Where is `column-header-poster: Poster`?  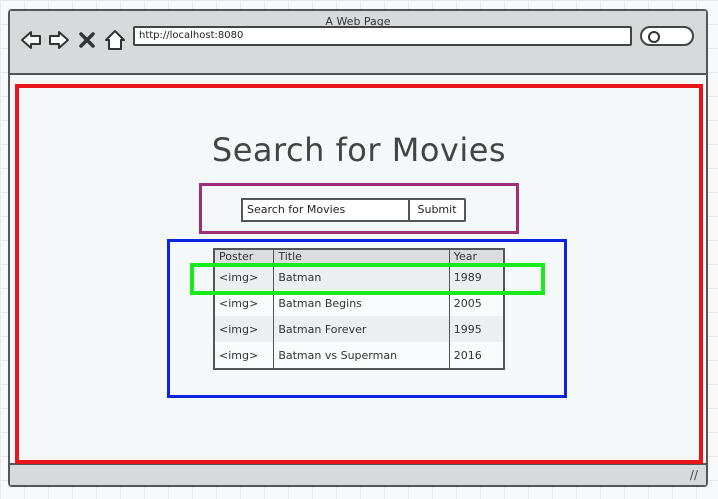
column-header-poster: Poster is located at coordinates (244, 256).